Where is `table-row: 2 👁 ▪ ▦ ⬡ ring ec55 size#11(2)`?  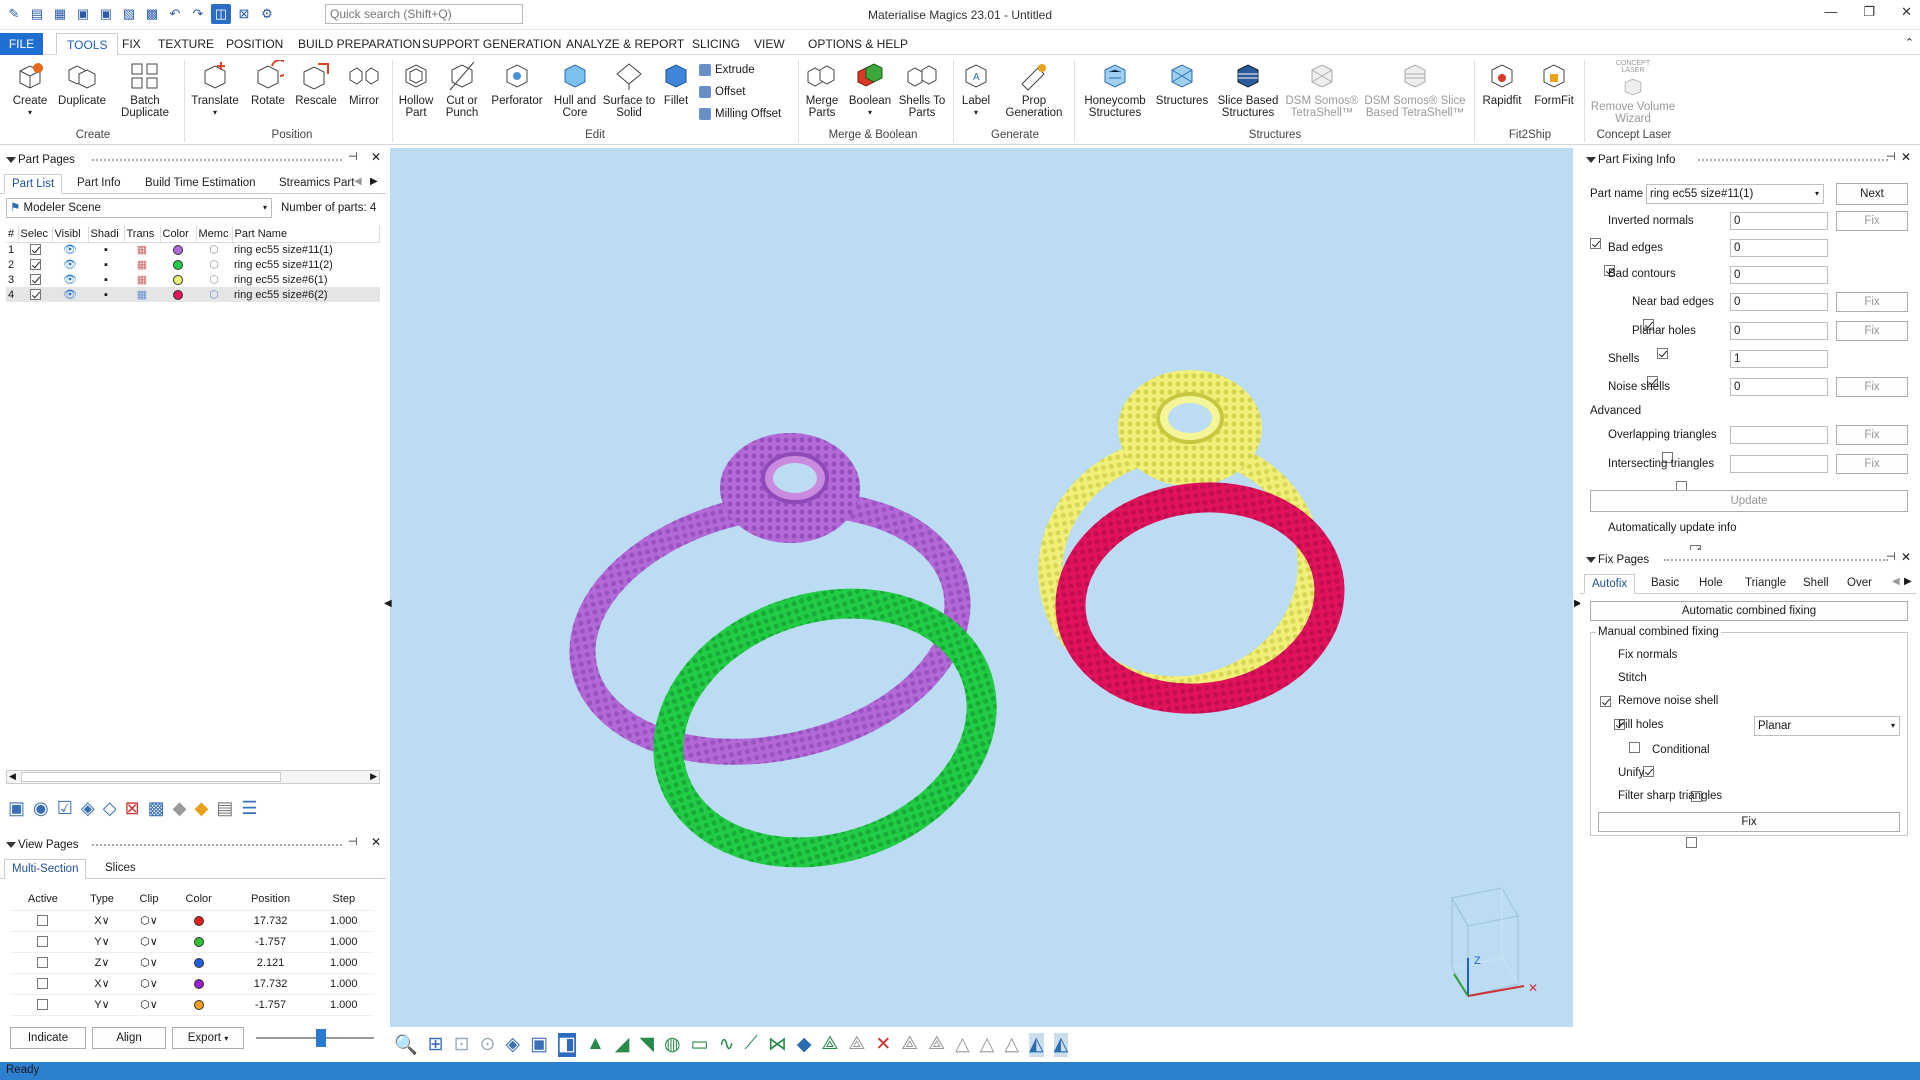 table-row: 2 👁 ▪ ▦ ⬡ ring ec55 size#11(2) is located at coordinates (193, 264).